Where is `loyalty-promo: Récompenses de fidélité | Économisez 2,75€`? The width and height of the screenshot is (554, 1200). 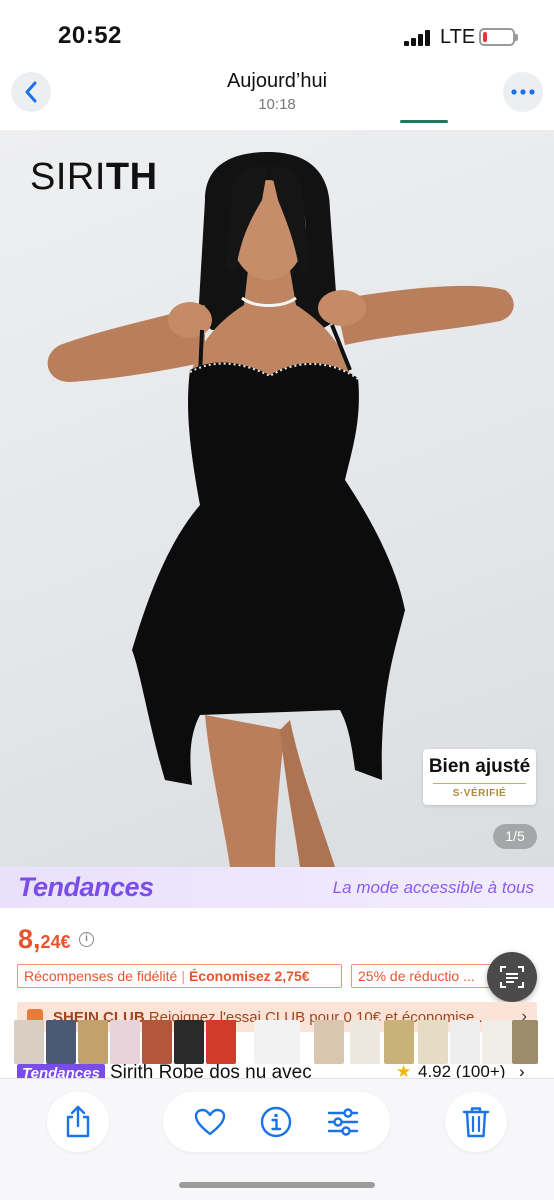 loyalty-promo: Récompenses de fidélité | Économisez 2,75€ is located at coordinates (179, 976).